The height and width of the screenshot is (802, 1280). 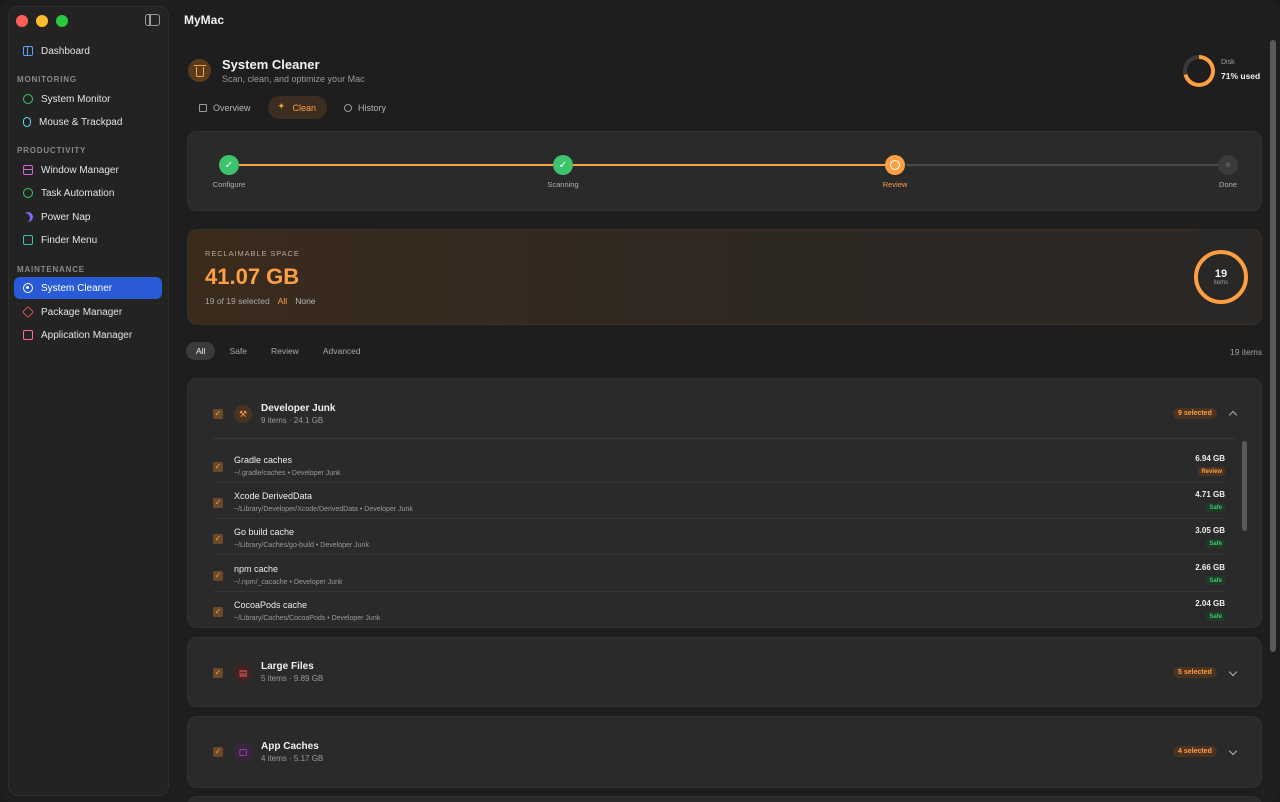 What do you see at coordinates (365, 107) in the screenshot?
I see `tab-history: History` at bounding box center [365, 107].